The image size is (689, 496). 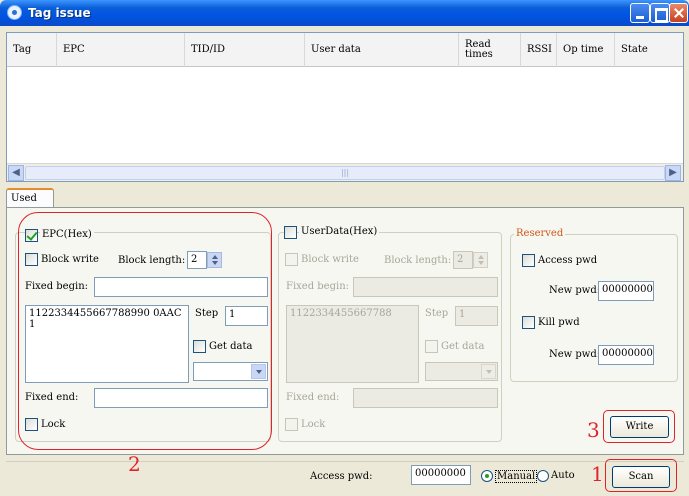 I want to click on kill-pwd-label: Kill pwd, so click(x=559, y=322).